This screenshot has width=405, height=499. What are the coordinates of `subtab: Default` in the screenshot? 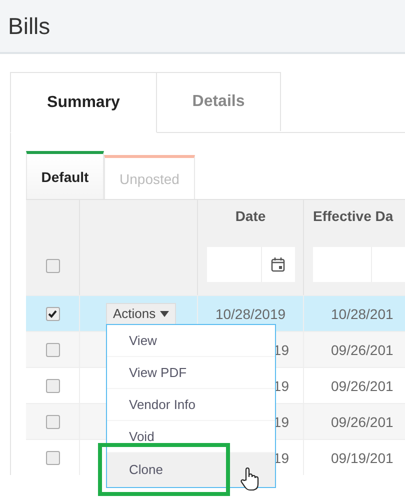 It's located at (65, 175).